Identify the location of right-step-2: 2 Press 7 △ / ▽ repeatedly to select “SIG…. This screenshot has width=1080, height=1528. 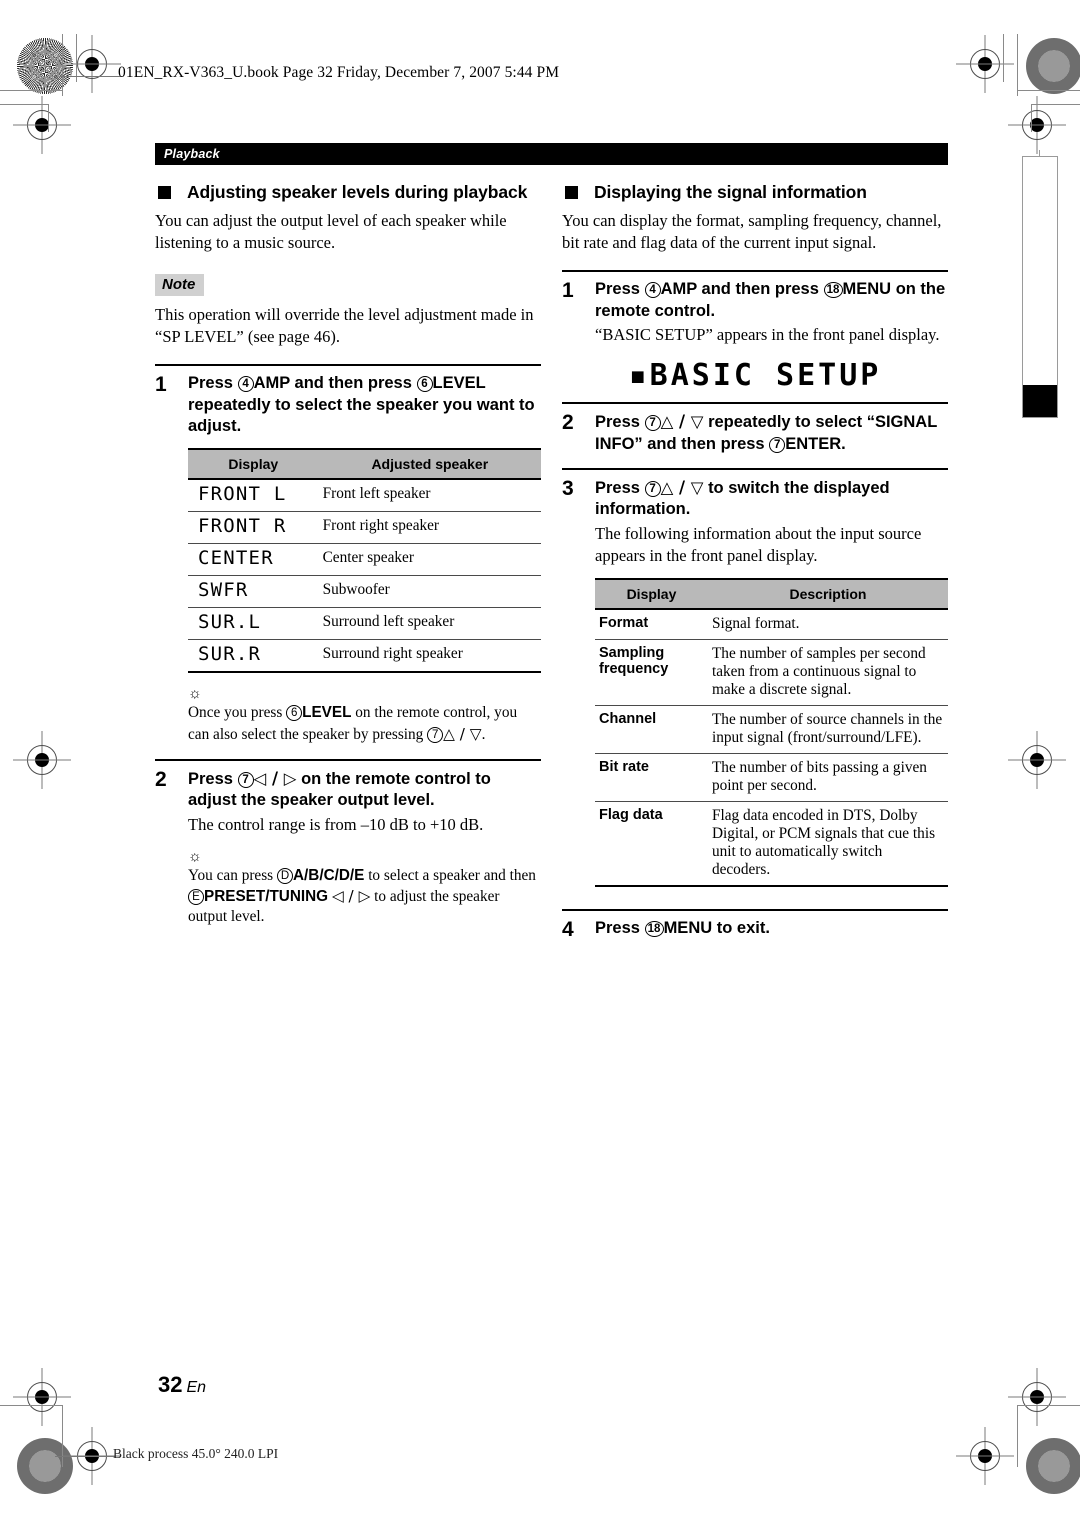
(755, 429).